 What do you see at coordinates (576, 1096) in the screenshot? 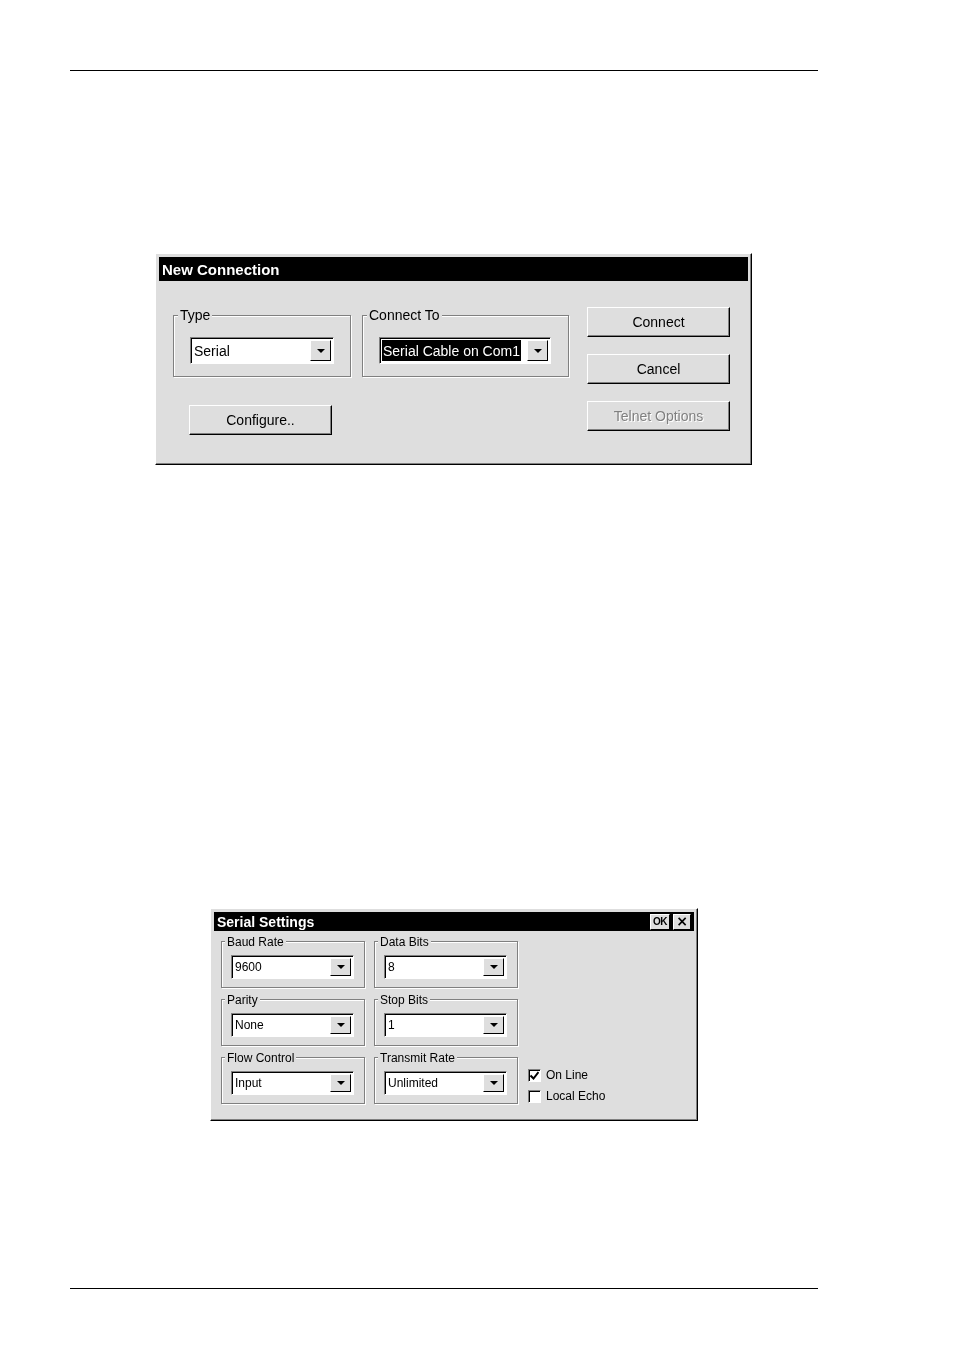
I see `checkbox-label: Local Echo` at bounding box center [576, 1096].